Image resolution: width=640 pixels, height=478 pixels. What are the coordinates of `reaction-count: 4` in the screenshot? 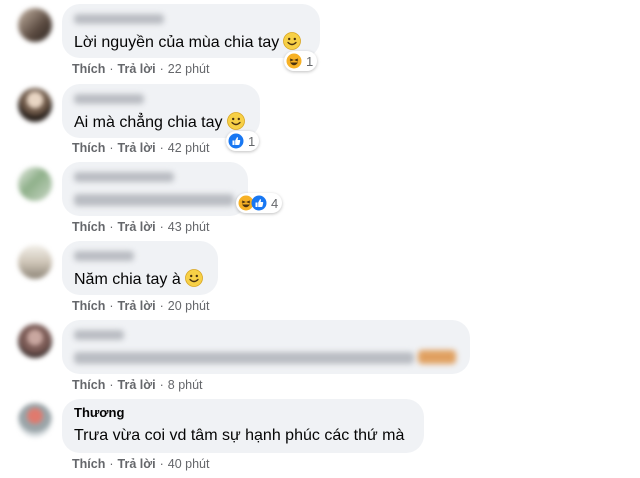 It's located at (275, 203).